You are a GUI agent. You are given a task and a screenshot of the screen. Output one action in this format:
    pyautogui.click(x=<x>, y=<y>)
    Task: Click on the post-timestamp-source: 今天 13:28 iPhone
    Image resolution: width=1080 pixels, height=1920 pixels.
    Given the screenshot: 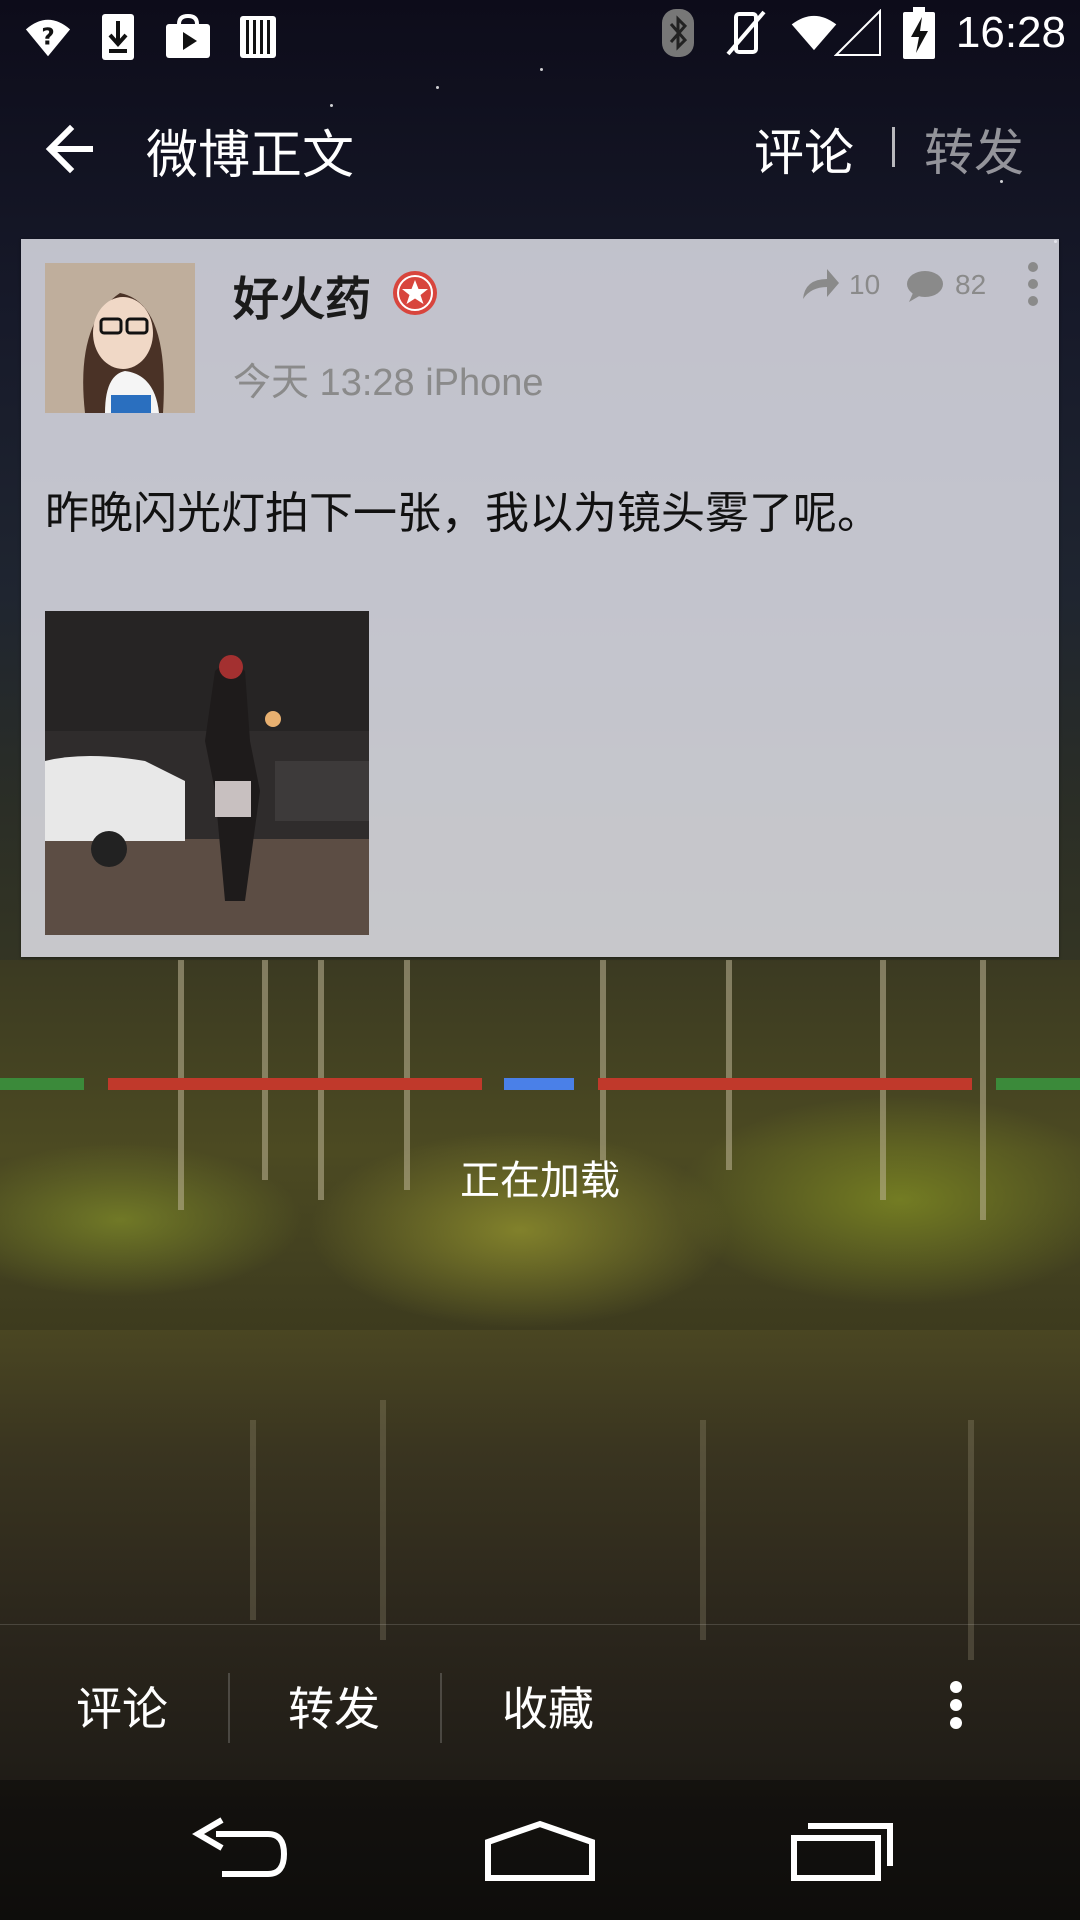 What is the action you would take?
    pyautogui.click(x=388, y=383)
    